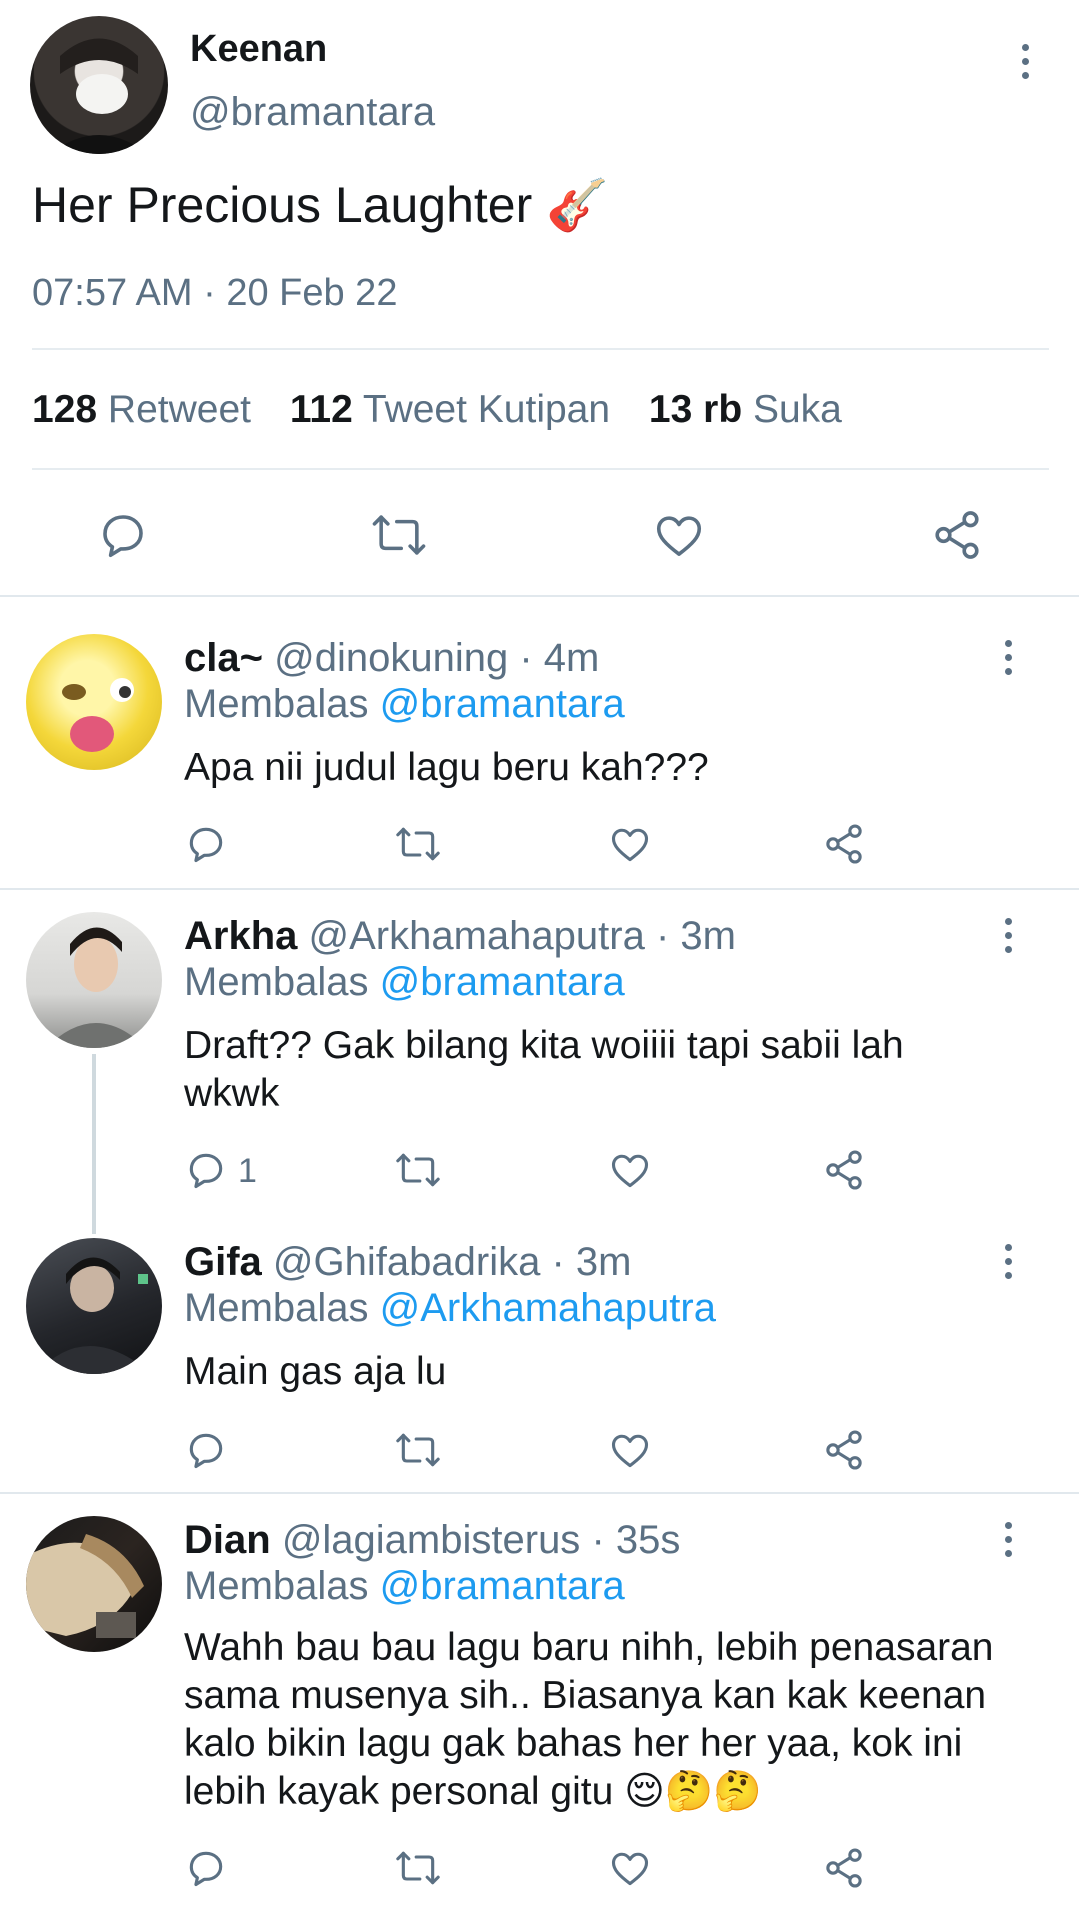 The height and width of the screenshot is (1909, 1079). Describe the element at coordinates (227, 1540) in the screenshot. I see `reply-author-name: Dian` at that location.